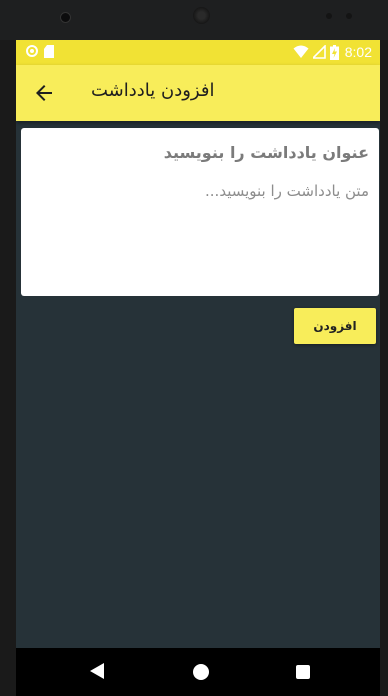 The height and width of the screenshot is (696, 388). I want to click on light-sensor, so click(349, 16).